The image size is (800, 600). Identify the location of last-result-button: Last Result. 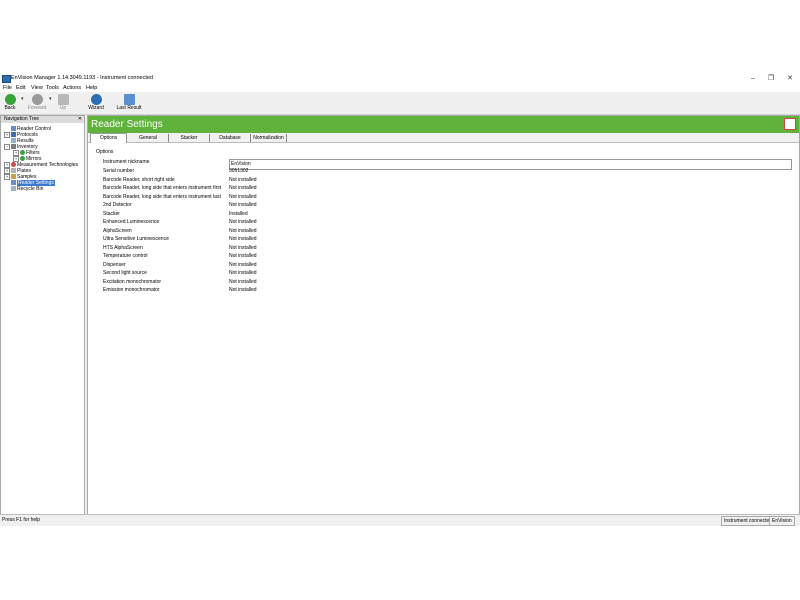
(129, 103).